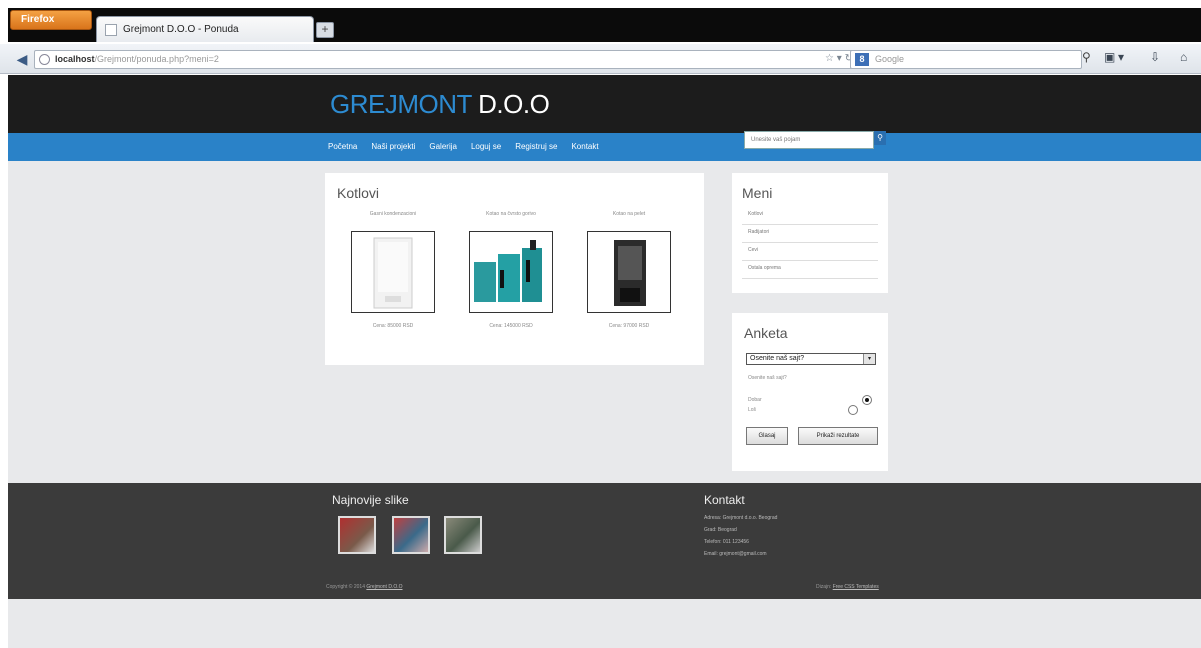 This screenshot has width=1201, height=648. What do you see at coordinates (181, 29) in the screenshot?
I see `tab-title: Grejmont D.O.O - Ponuda` at bounding box center [181, 29].